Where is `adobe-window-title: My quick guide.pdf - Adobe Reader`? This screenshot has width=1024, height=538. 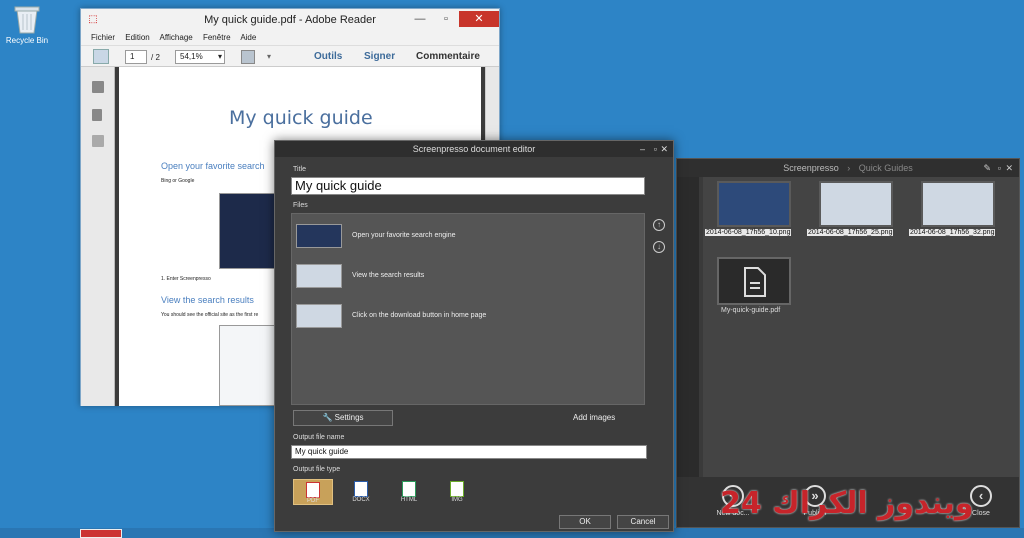 adobe-window-title: My quick guide.pdf - Adobe Reader is located at coordinates (290, 20).